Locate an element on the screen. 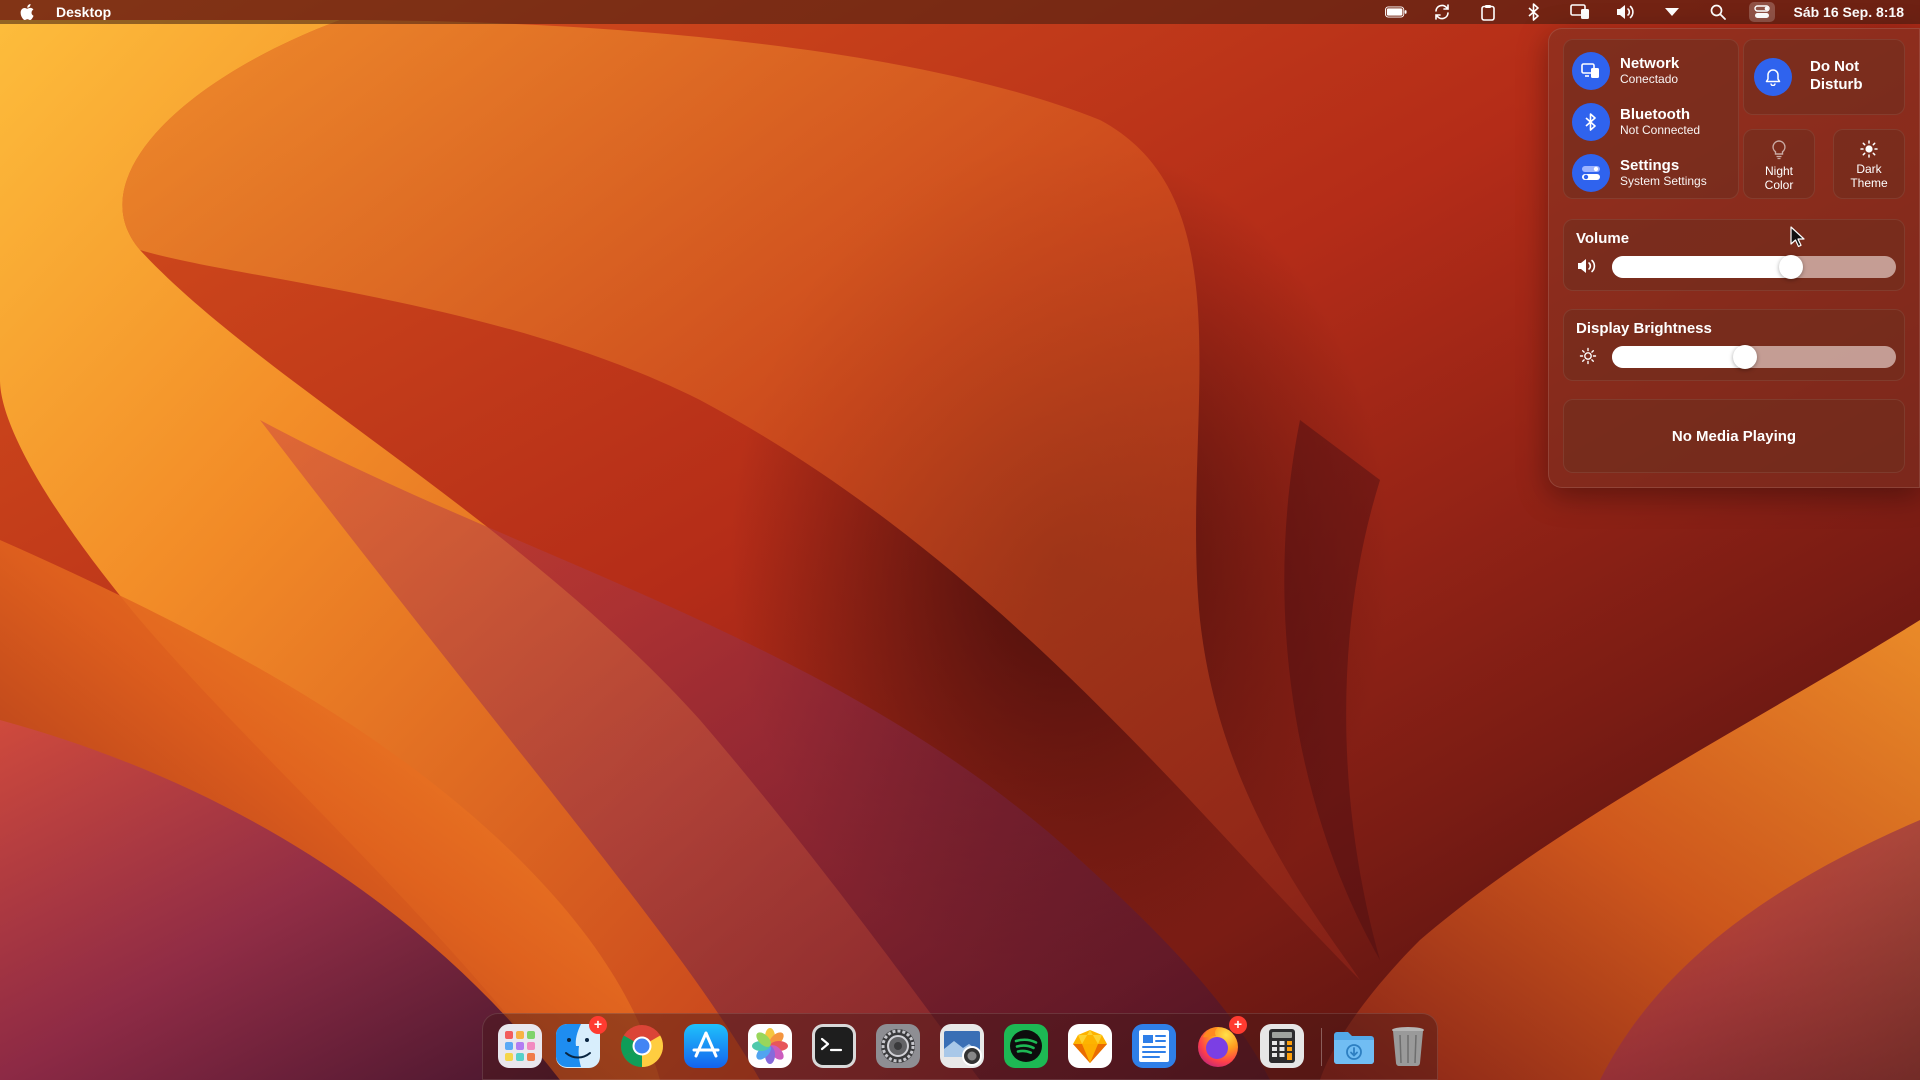 The image size is (1920, 1080). control-center-icon is located at coordinates (1762, 12).